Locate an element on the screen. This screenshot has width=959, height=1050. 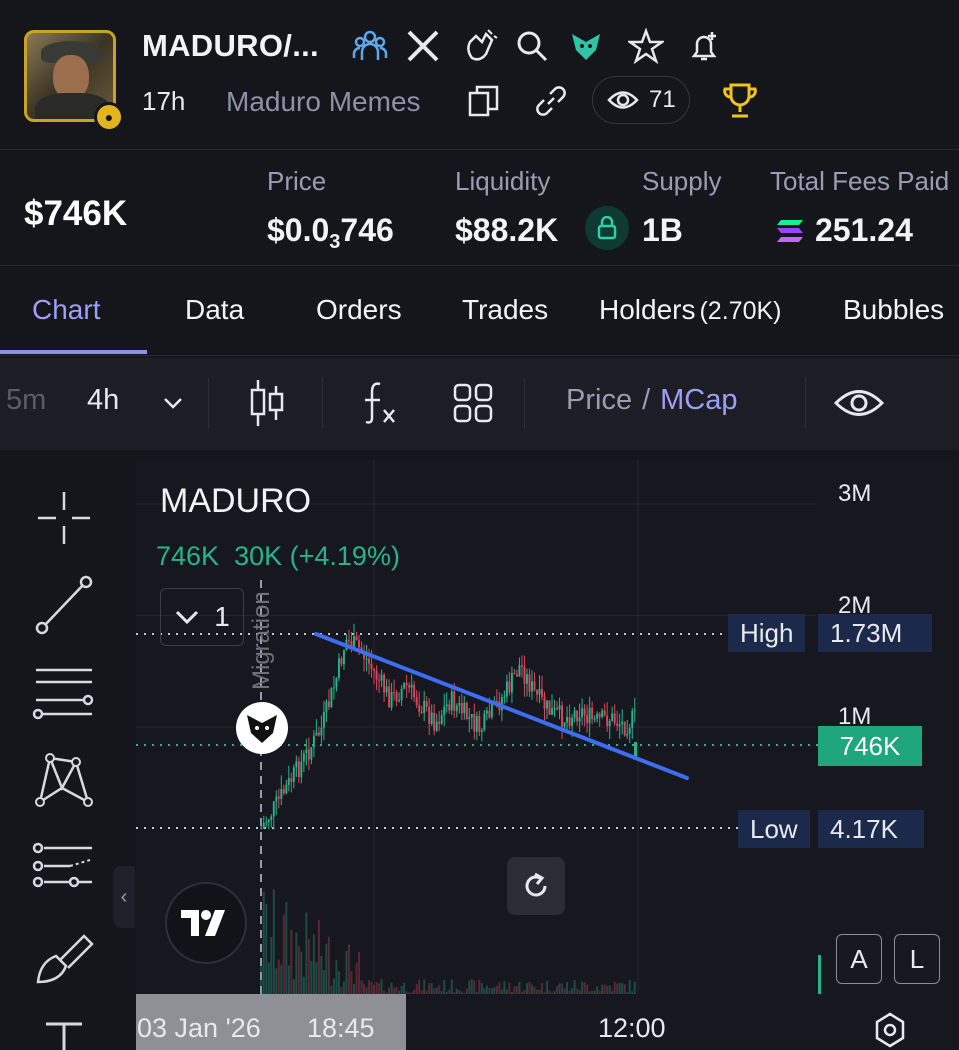
candles-icon is located at coordinates (267, 403).